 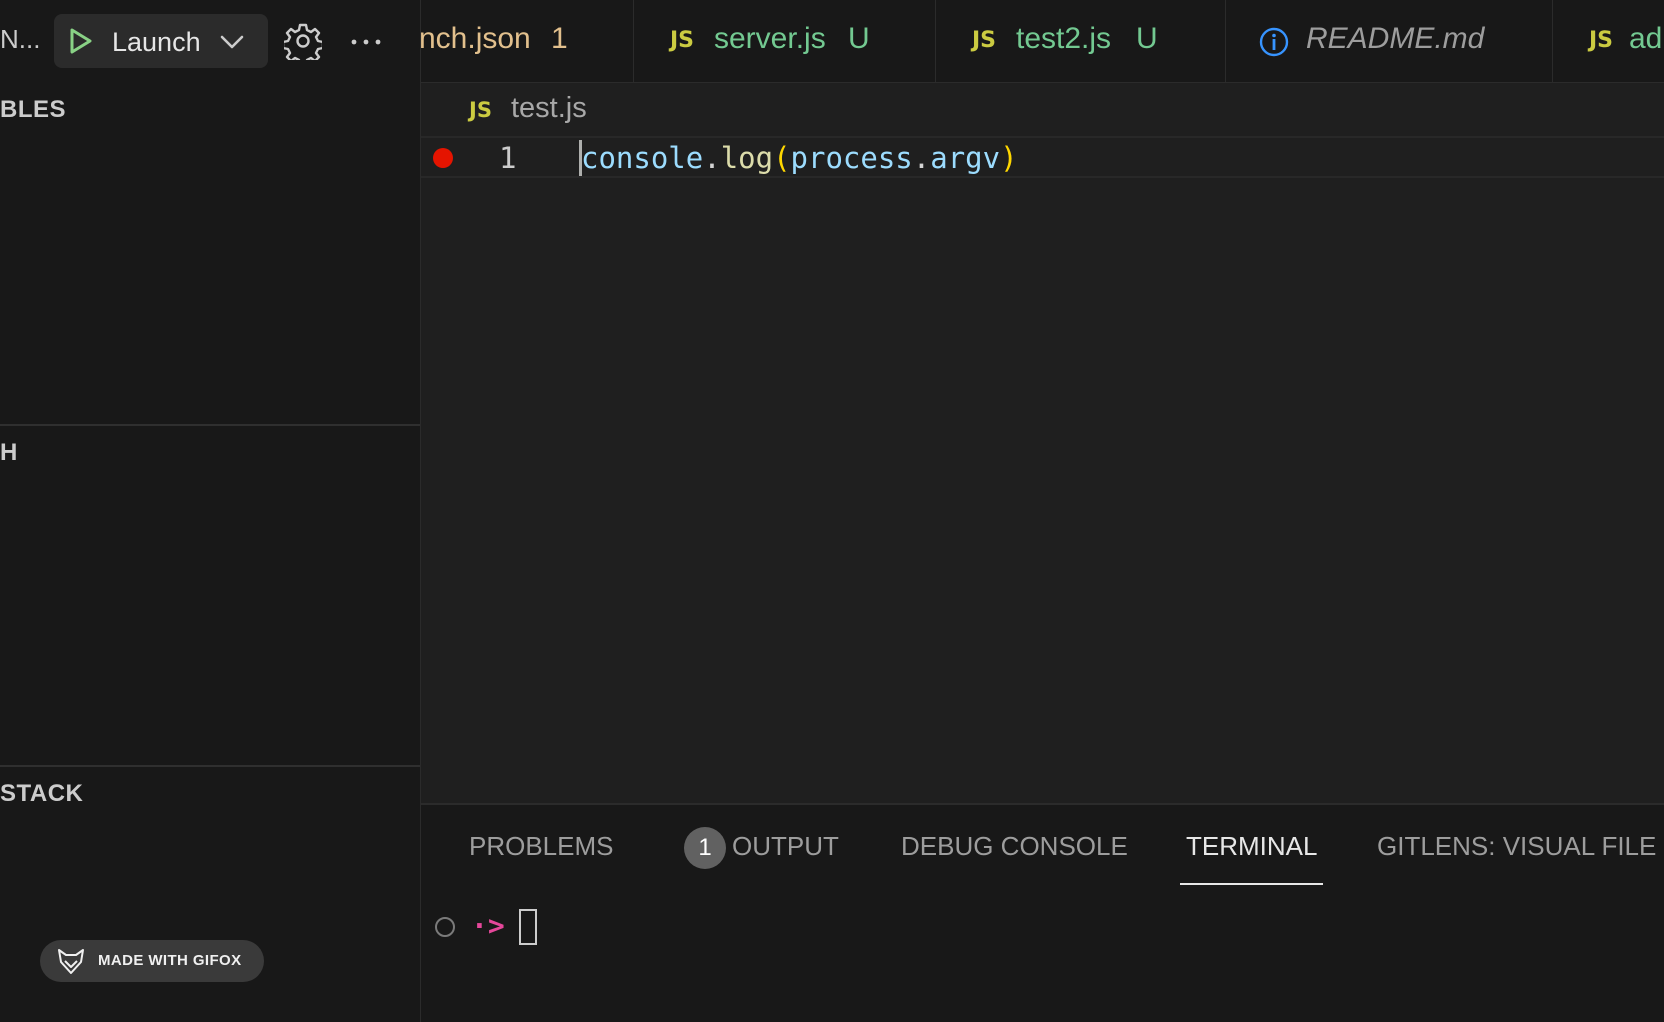 What do you see at coordinates (1517, 846) in the screenshot?
I see `tab-label: GITLENS: VISUAL FILE` at bounding box center [1517, 846].